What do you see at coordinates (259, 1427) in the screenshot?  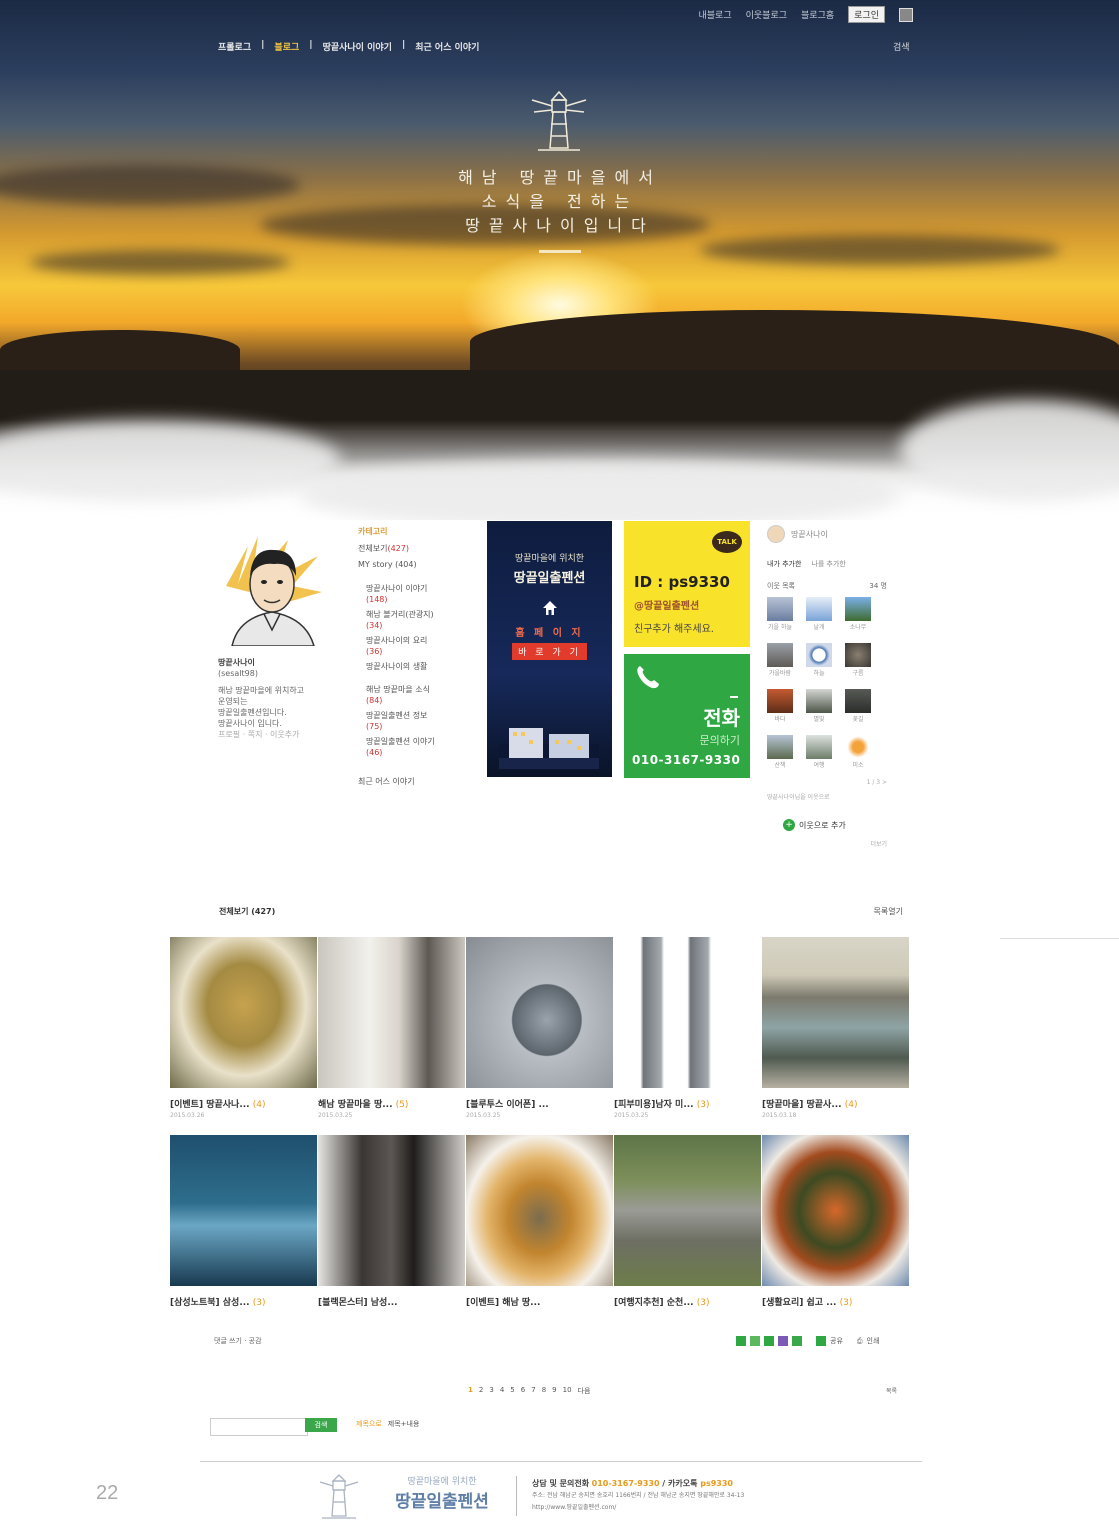 I see `blog-search-input` at bounding box center [259, 1427].